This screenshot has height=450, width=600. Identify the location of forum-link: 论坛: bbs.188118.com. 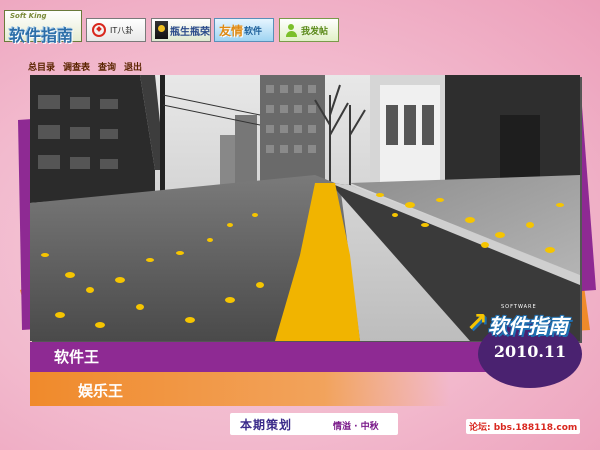
(523, 426).